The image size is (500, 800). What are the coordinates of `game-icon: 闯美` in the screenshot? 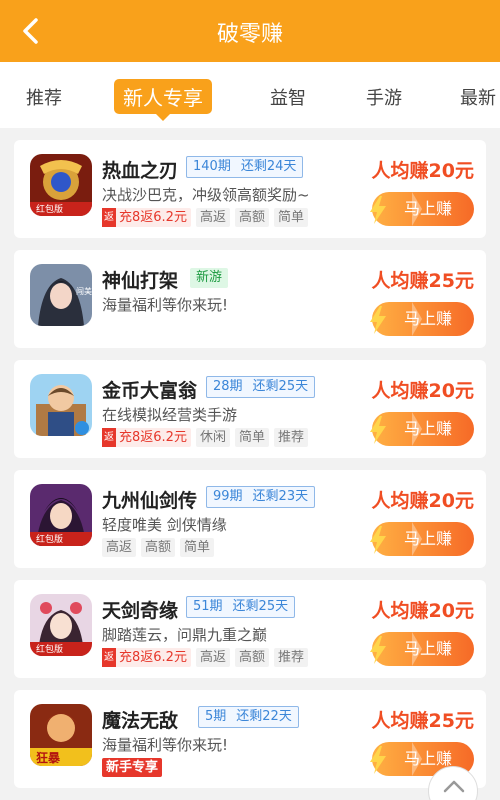 It's located at (61, 295).